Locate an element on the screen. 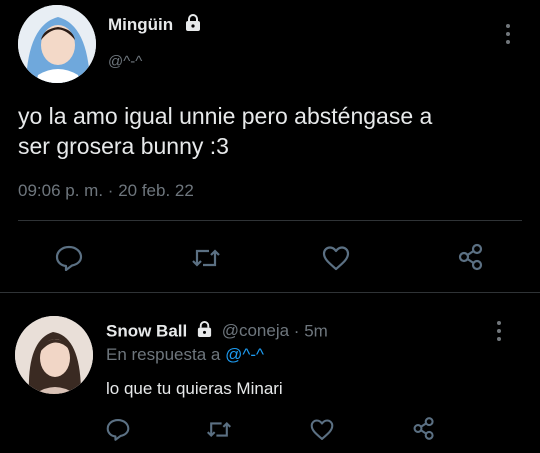 The height and width of the screenshot is (453, 540). reply-text: lo que tu quieras Minari is located at coordinates (194, 388).